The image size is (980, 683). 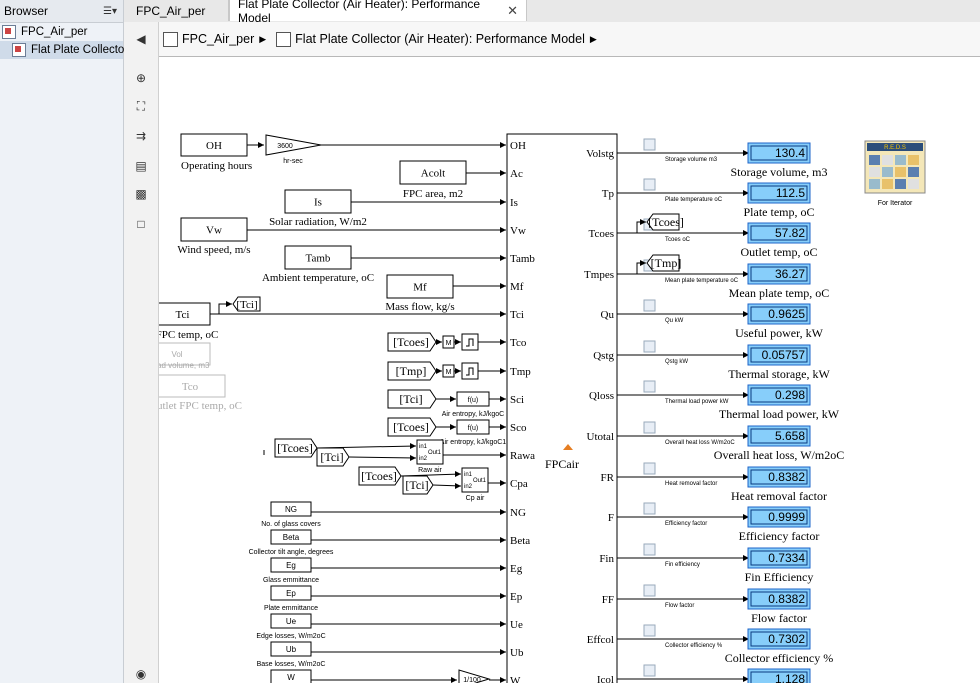 What do you see at coordinates (190, 387) in the screenshot?
I see `ghost-block-label: Tco` at bounding box center [190, 387].